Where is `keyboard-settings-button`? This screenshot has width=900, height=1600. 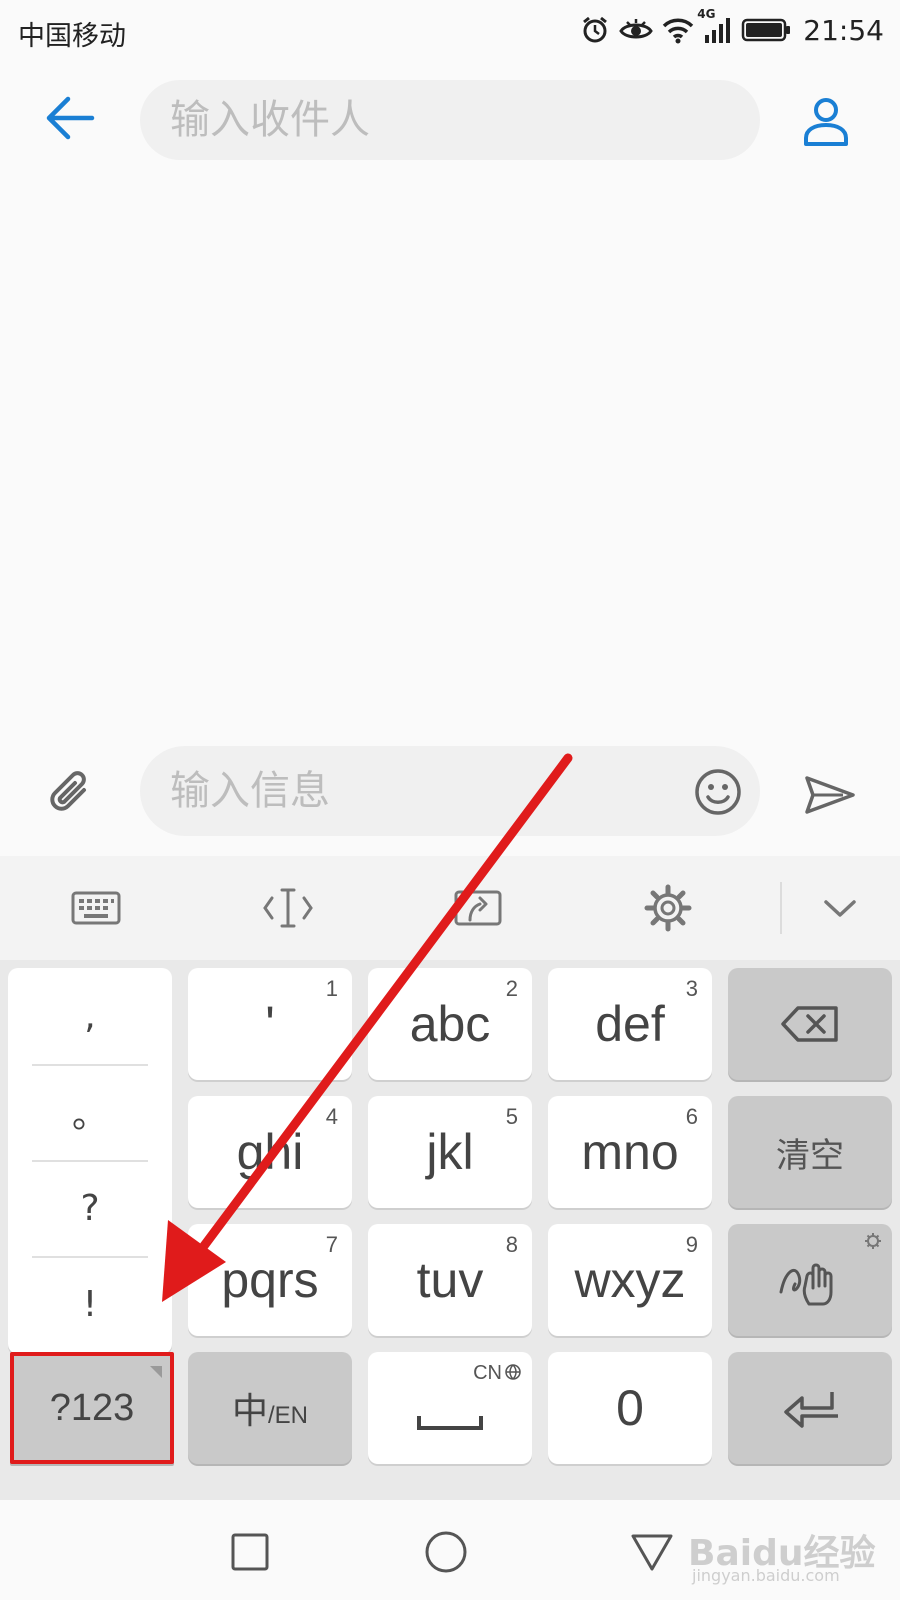
keyboard-settings-button is located at coordinates (668, 908).